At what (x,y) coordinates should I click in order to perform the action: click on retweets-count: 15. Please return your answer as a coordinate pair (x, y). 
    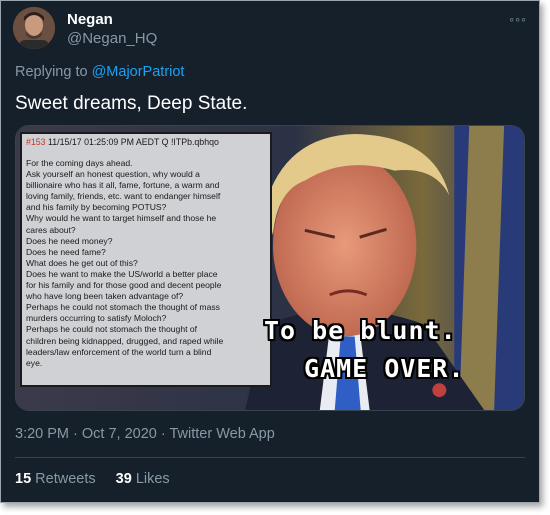
    Looking at the image, I should click on (23, 479).